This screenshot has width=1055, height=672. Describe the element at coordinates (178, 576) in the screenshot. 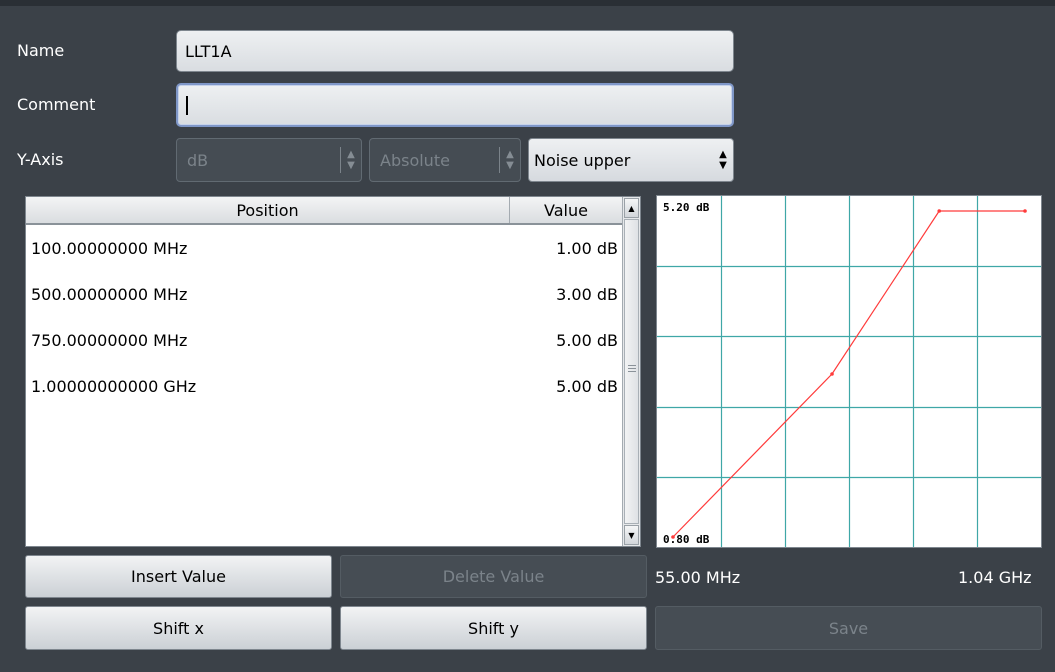

I see `insert-value-button: Insert Value` at that location.